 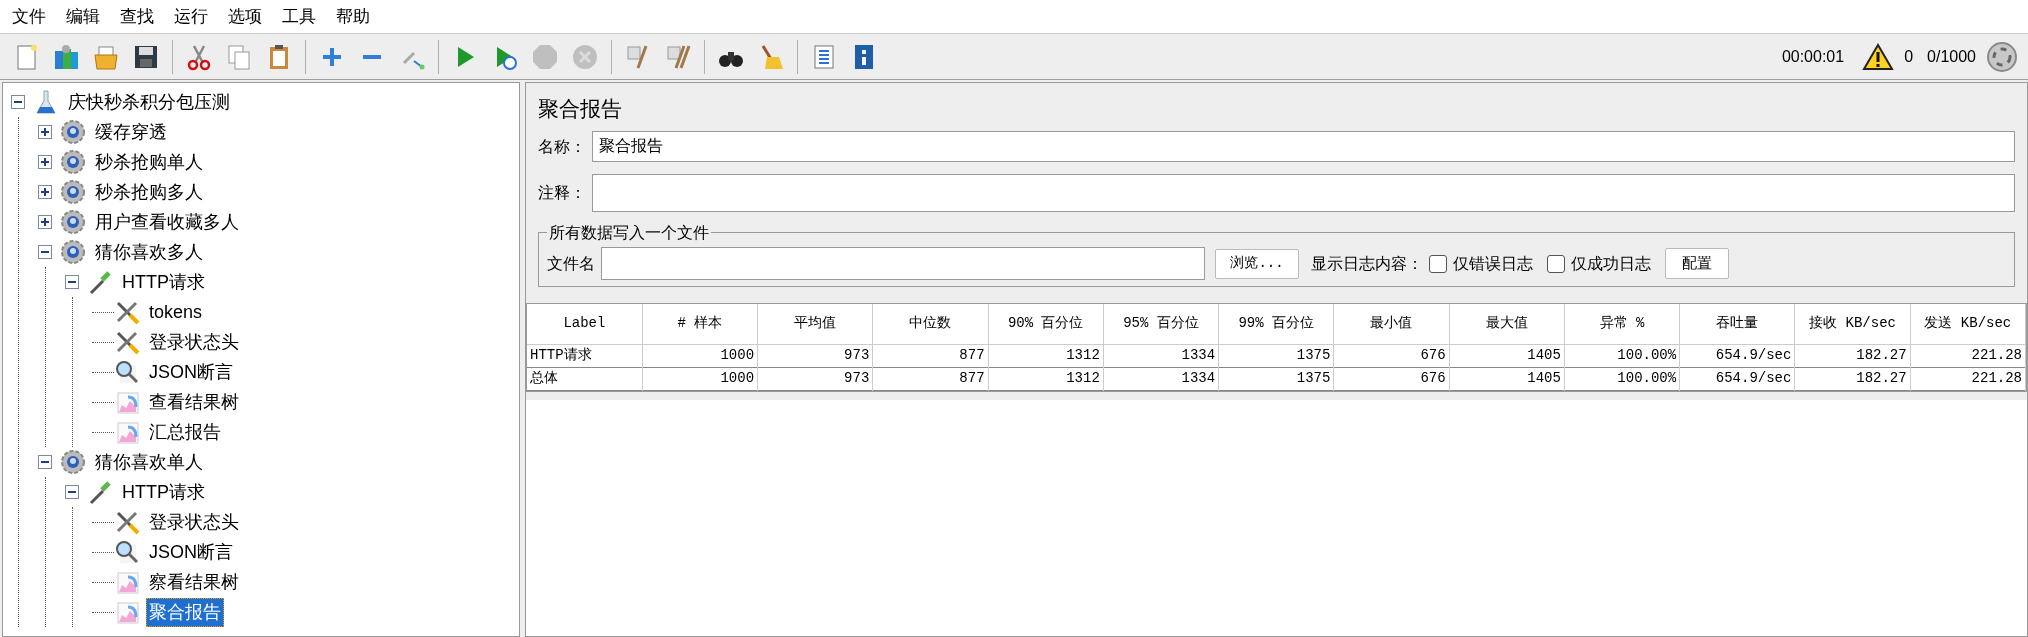 What do you see at coordinates (1852, 324) in the screenshot?
I see `column-header: 接收 KB/sec` at bounding box center [1852, 324].